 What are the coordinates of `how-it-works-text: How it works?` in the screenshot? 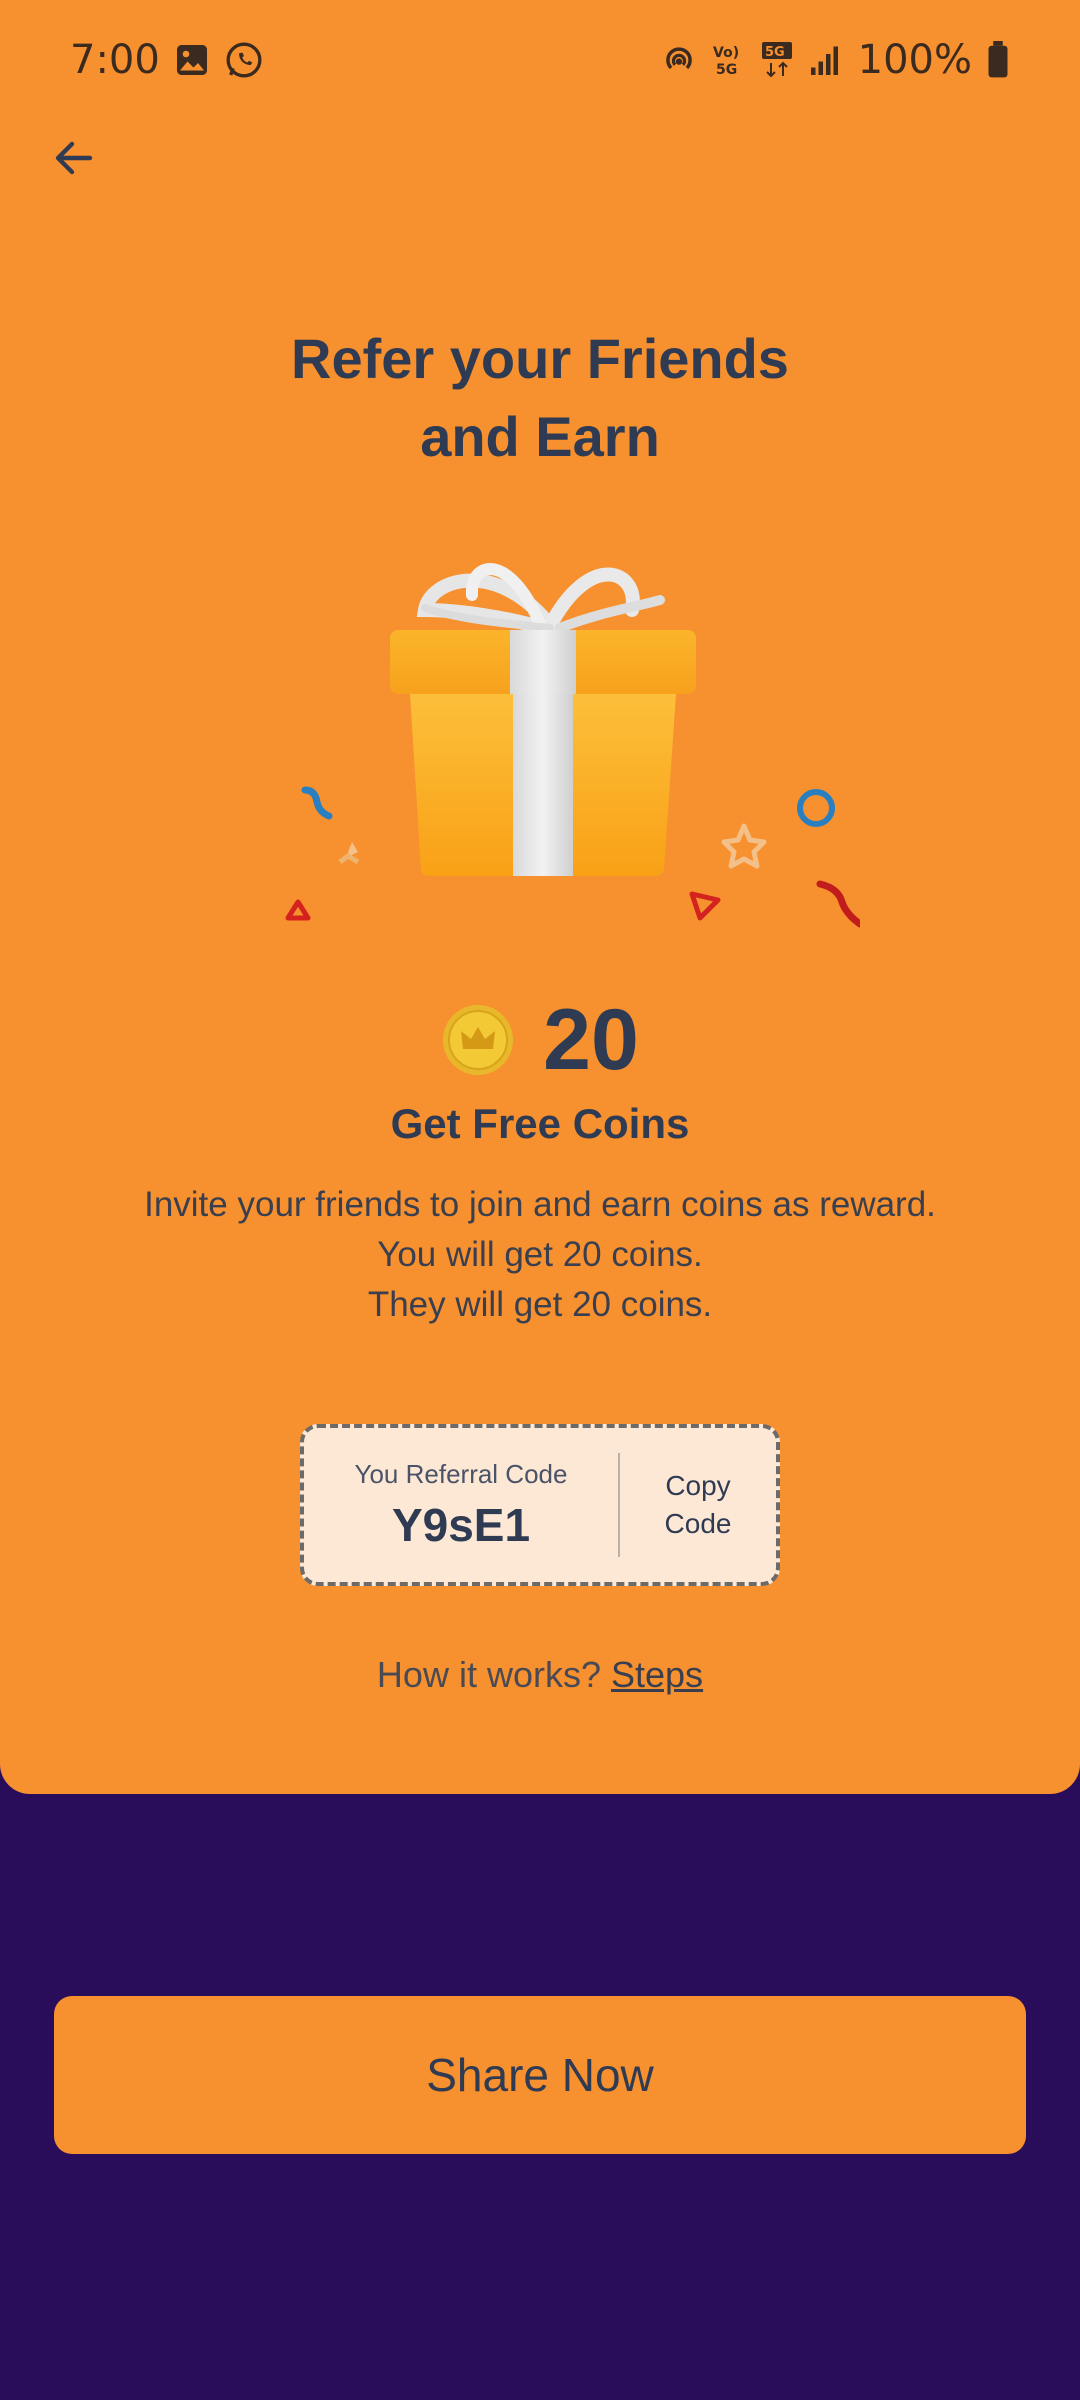 It's located at (488, 1674).